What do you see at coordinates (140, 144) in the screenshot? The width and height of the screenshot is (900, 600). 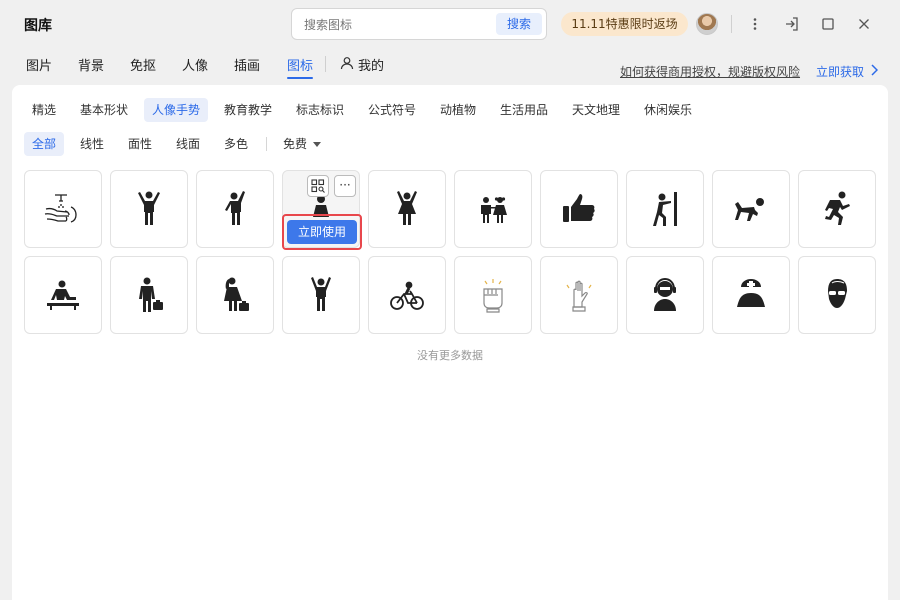 I see `filter-solid: 面性` at bounding box center [140, 144].